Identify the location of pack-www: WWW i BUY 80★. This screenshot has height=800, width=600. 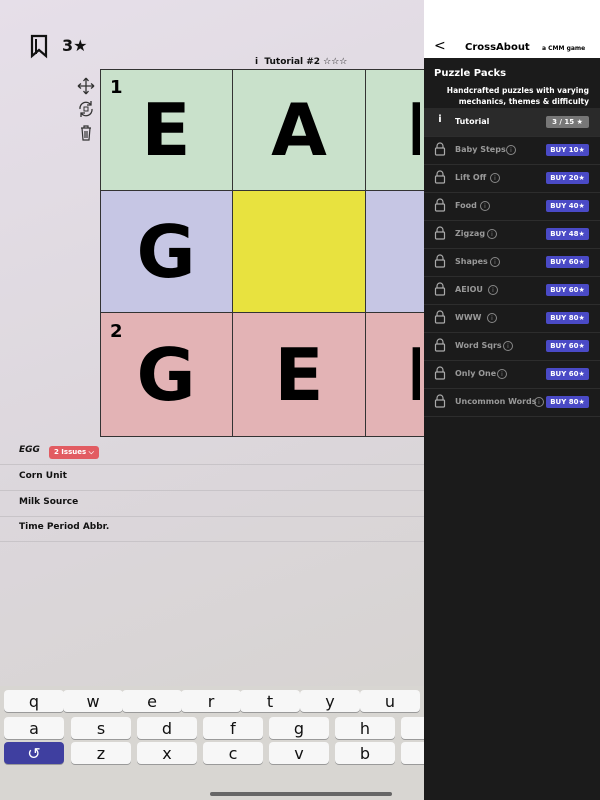
(512, 318).